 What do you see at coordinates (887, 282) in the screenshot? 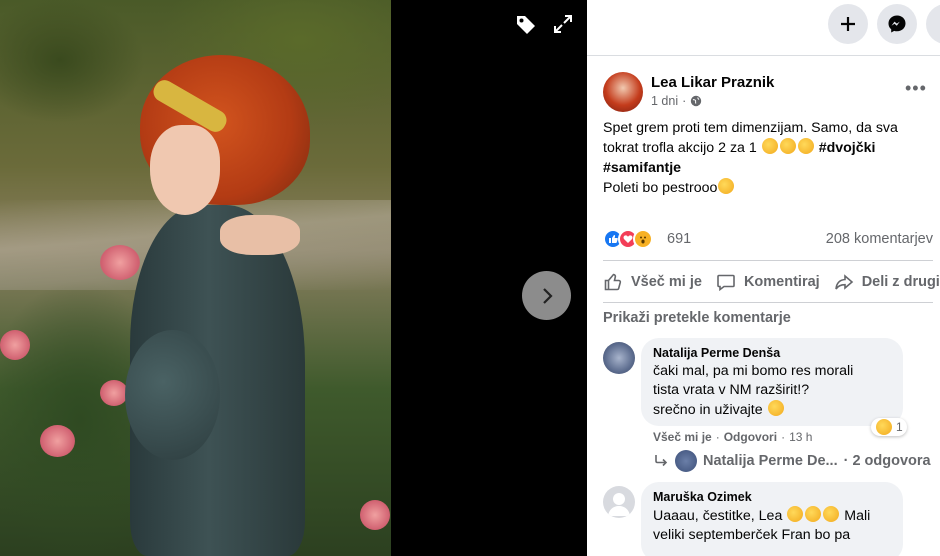
I see `share-button: Deli z drugimi` at bounding box center [887, 282].